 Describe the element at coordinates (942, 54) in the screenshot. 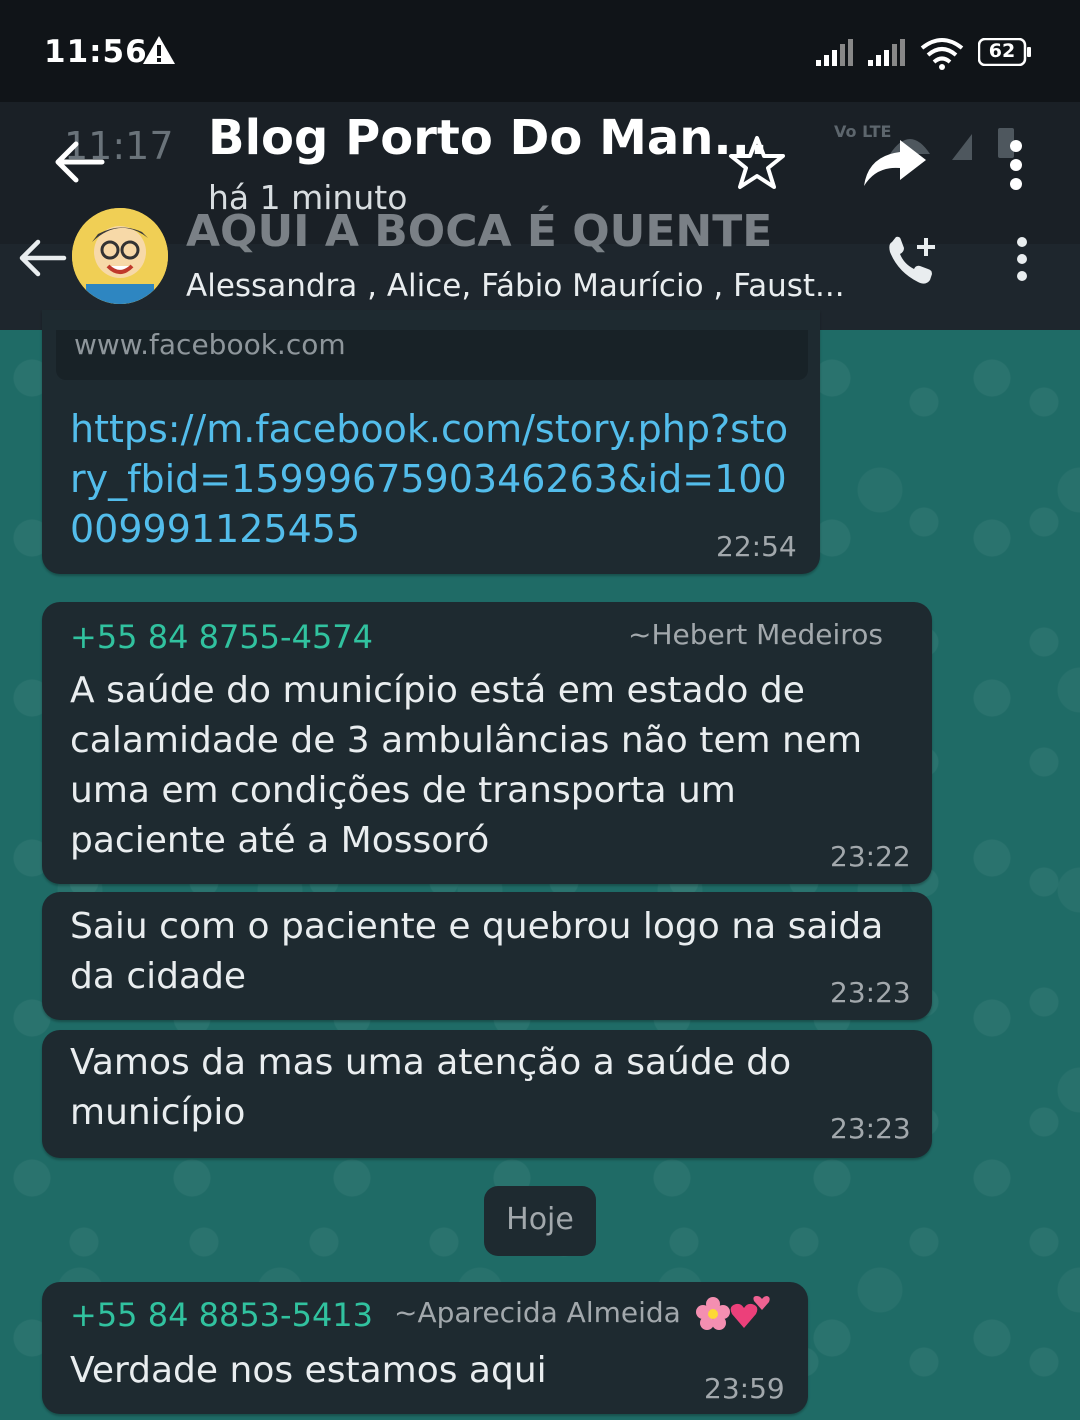

I see `wifi-icon` at that location.